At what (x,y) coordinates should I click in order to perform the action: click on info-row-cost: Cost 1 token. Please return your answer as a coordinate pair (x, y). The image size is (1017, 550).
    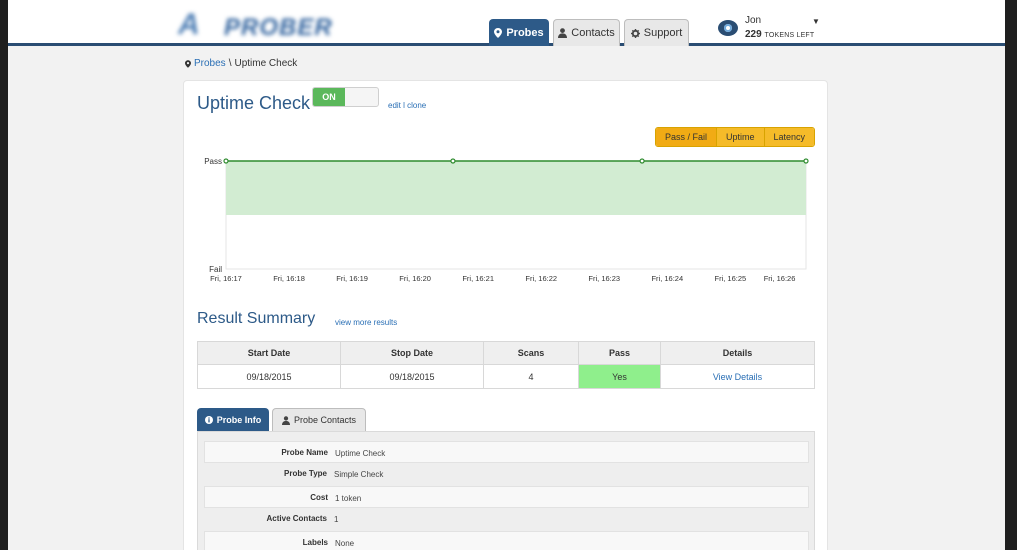
    Looking at the image, I should click on (506, 497).